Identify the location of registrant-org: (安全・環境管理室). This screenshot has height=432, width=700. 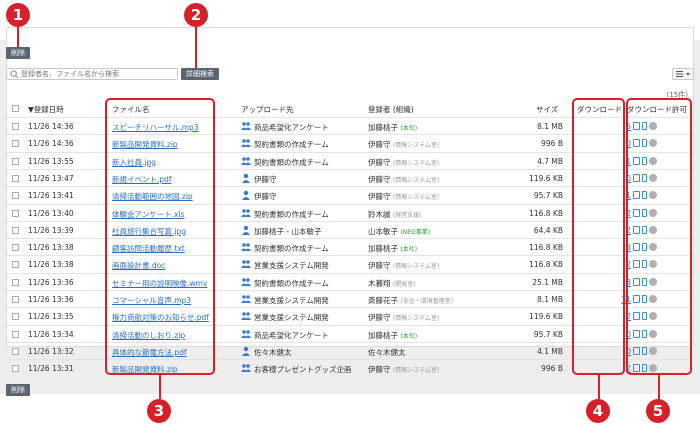
(427, 301).